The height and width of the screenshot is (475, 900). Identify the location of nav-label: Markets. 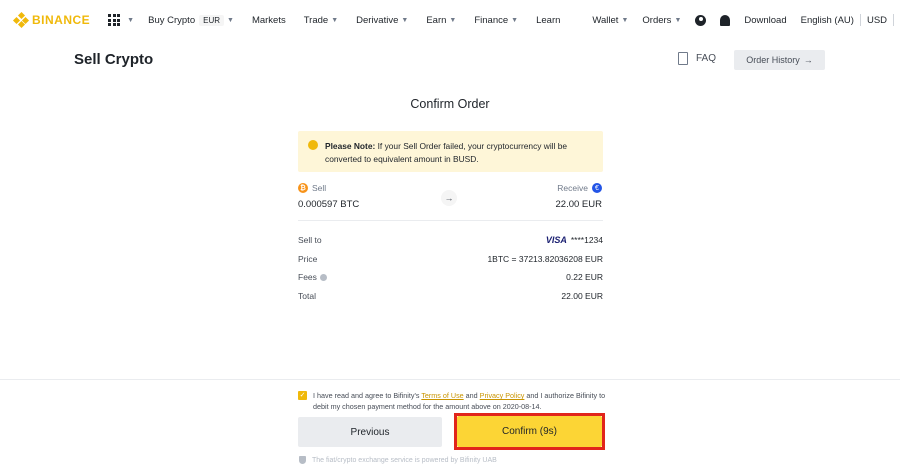
(268, 20).